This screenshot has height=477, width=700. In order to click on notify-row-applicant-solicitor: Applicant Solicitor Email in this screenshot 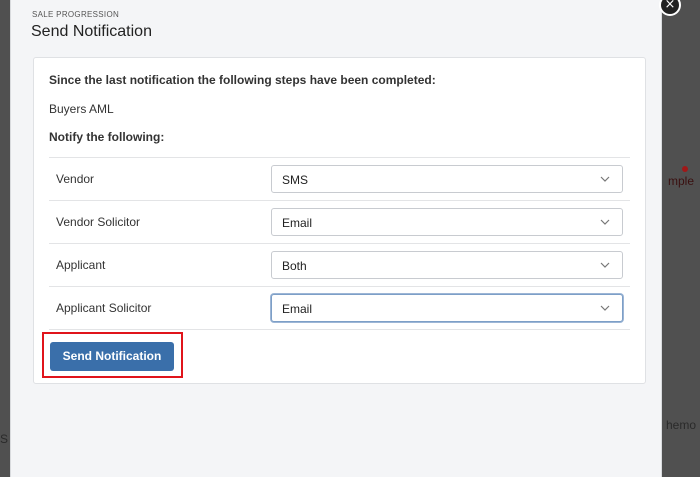, I will do `click(339, 308)`.